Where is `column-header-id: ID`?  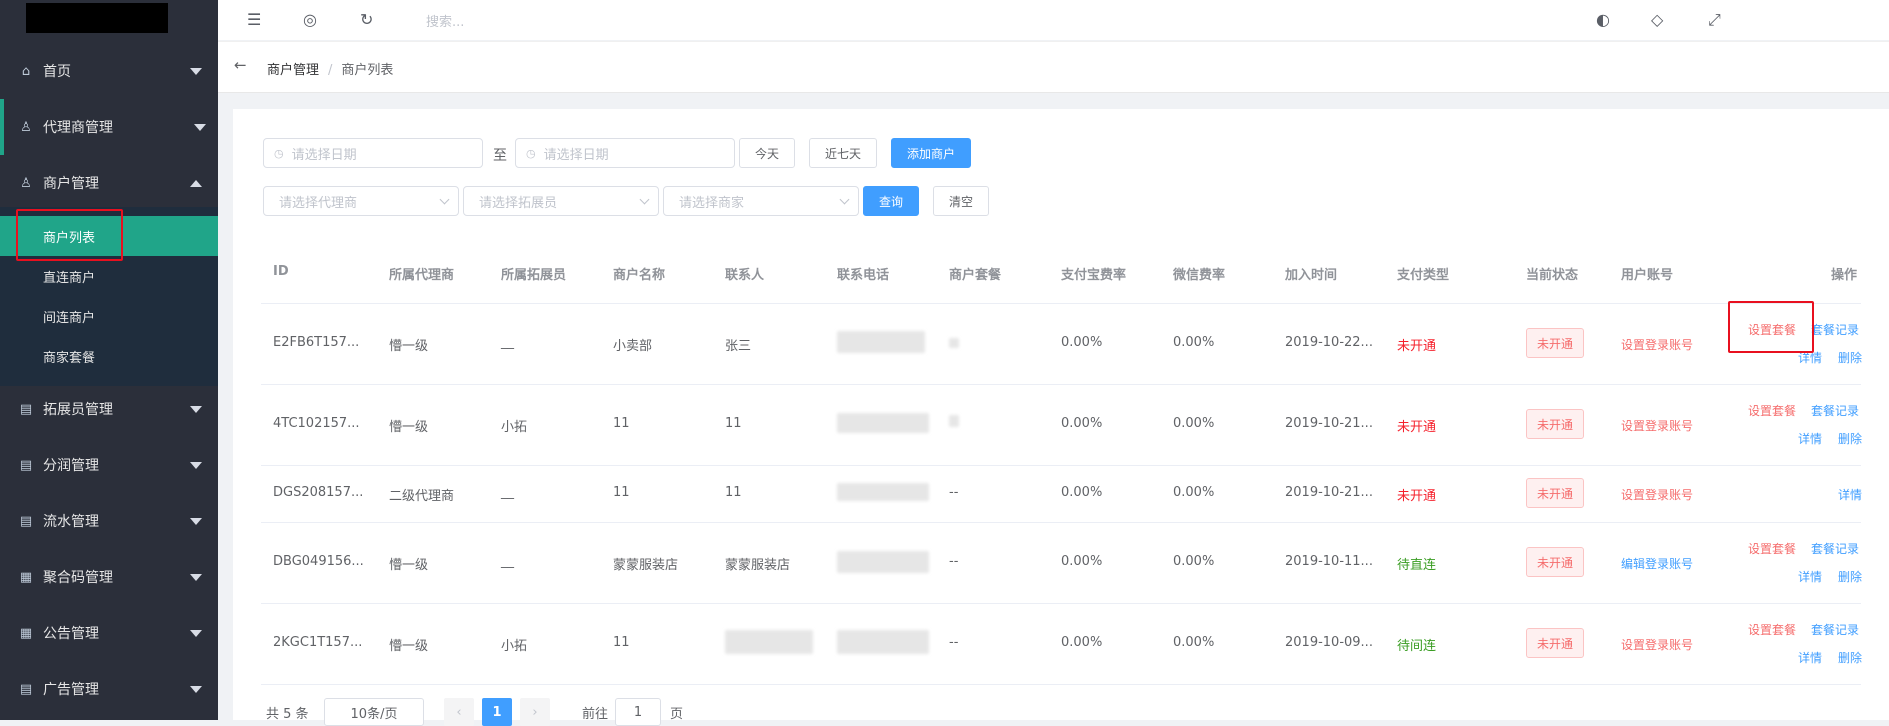 column-header-id: ID is located at coordinates (281, 271).